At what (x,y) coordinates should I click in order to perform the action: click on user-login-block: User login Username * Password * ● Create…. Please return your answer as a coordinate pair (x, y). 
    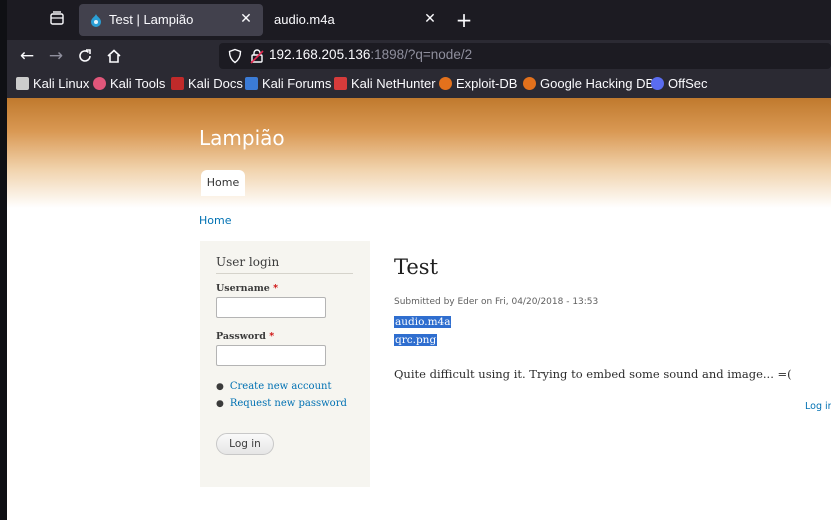
    Looking at the image, I should click on (285, 364).